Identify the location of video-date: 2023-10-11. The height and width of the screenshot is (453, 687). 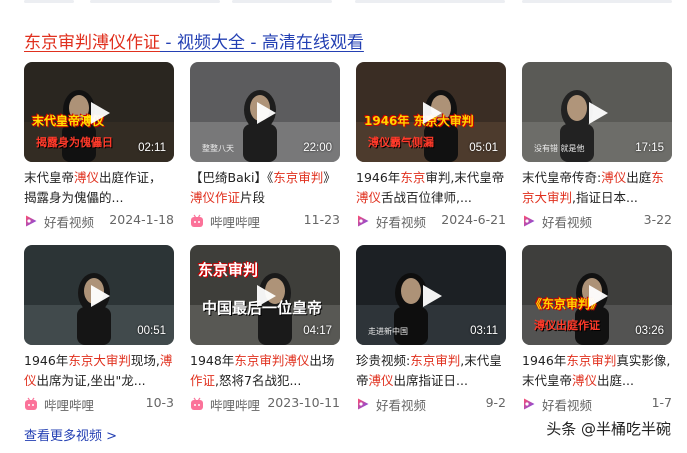
(303, 402).